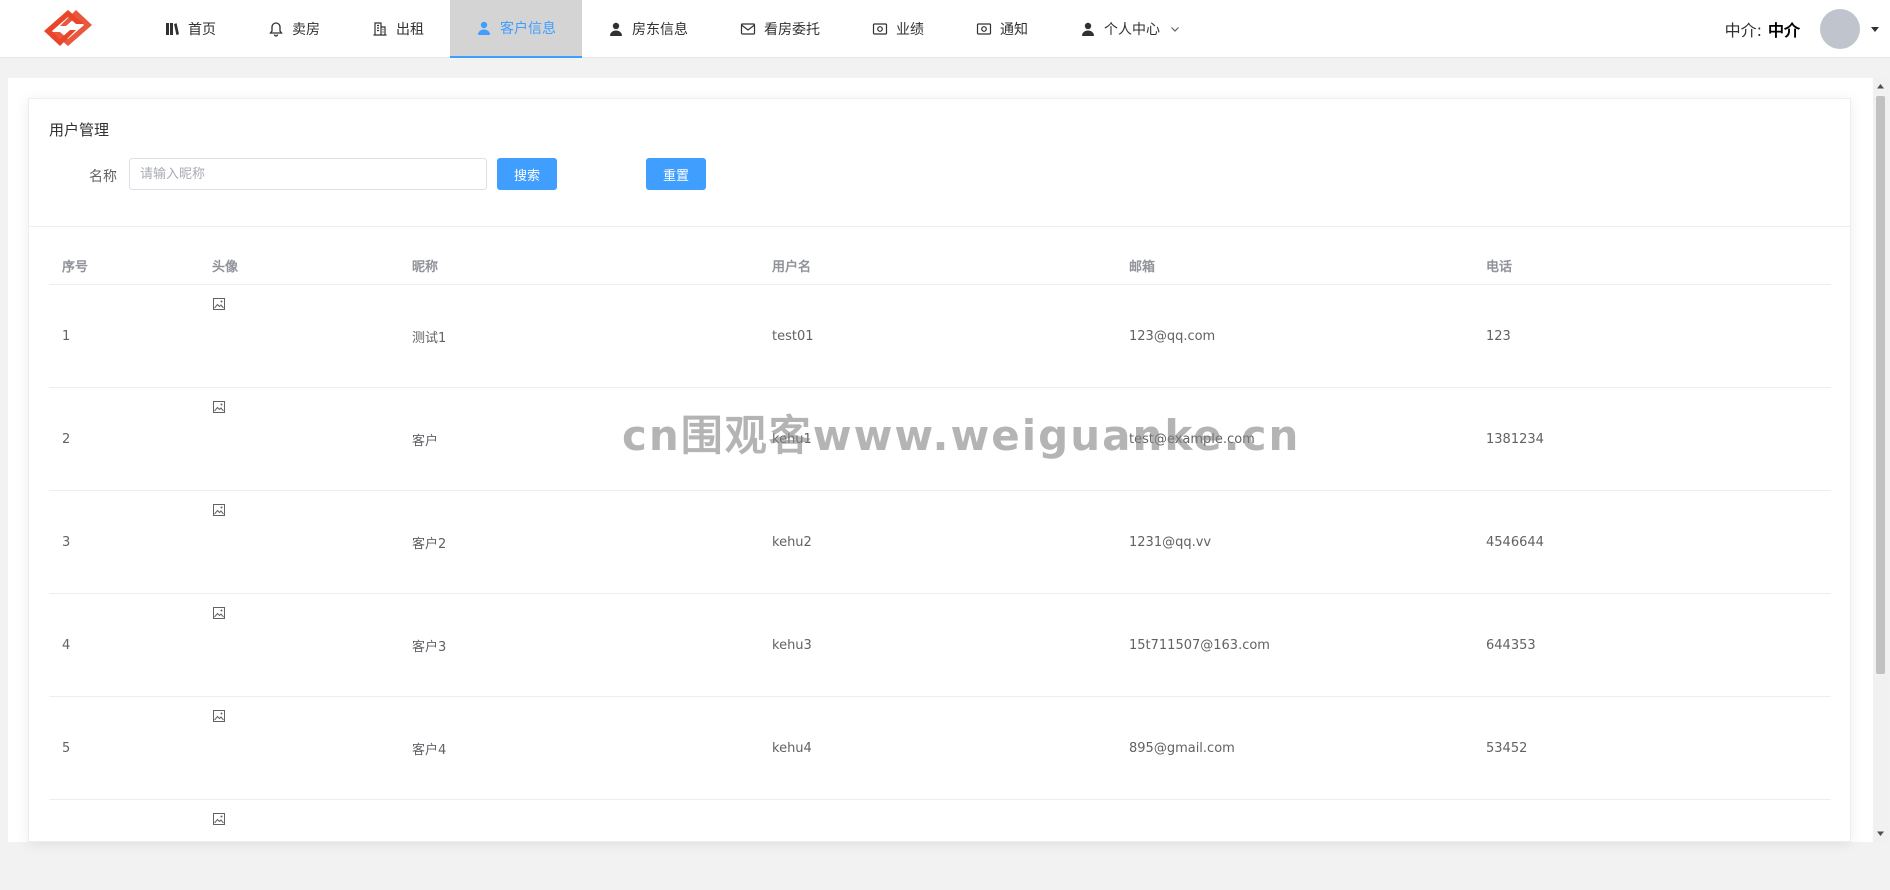 This screenshot has height=890, width=1890. What do you see at coordinates (299, 265) in the screenshot?
I see `column-header-avatar: 头像` at bounding box center [299, 265].